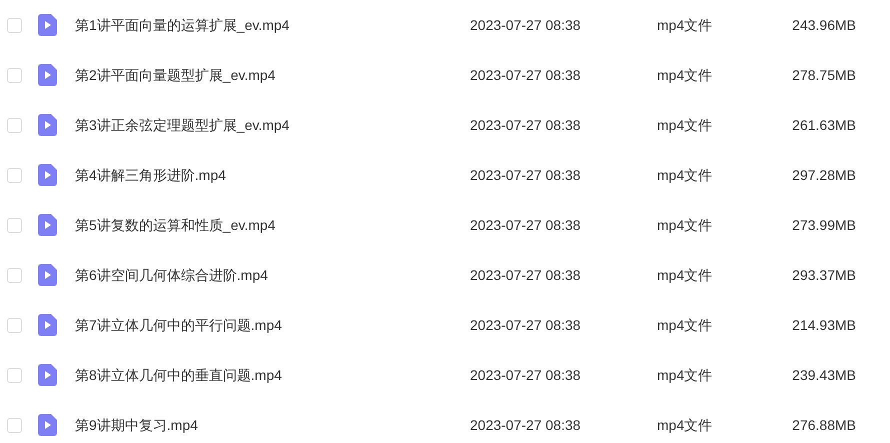 The width and height of the screenshot is (890, 443). I want to click on file-name: 第6讲空间几何体综合进阶.mp4, so click(272, 275).